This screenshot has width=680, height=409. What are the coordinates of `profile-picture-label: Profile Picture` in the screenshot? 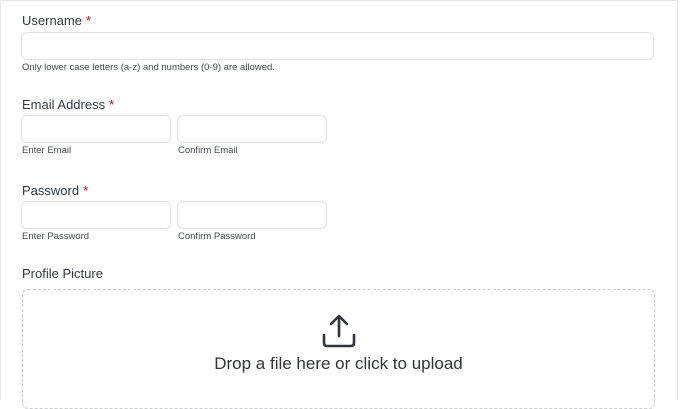 It's located at (62, 273).